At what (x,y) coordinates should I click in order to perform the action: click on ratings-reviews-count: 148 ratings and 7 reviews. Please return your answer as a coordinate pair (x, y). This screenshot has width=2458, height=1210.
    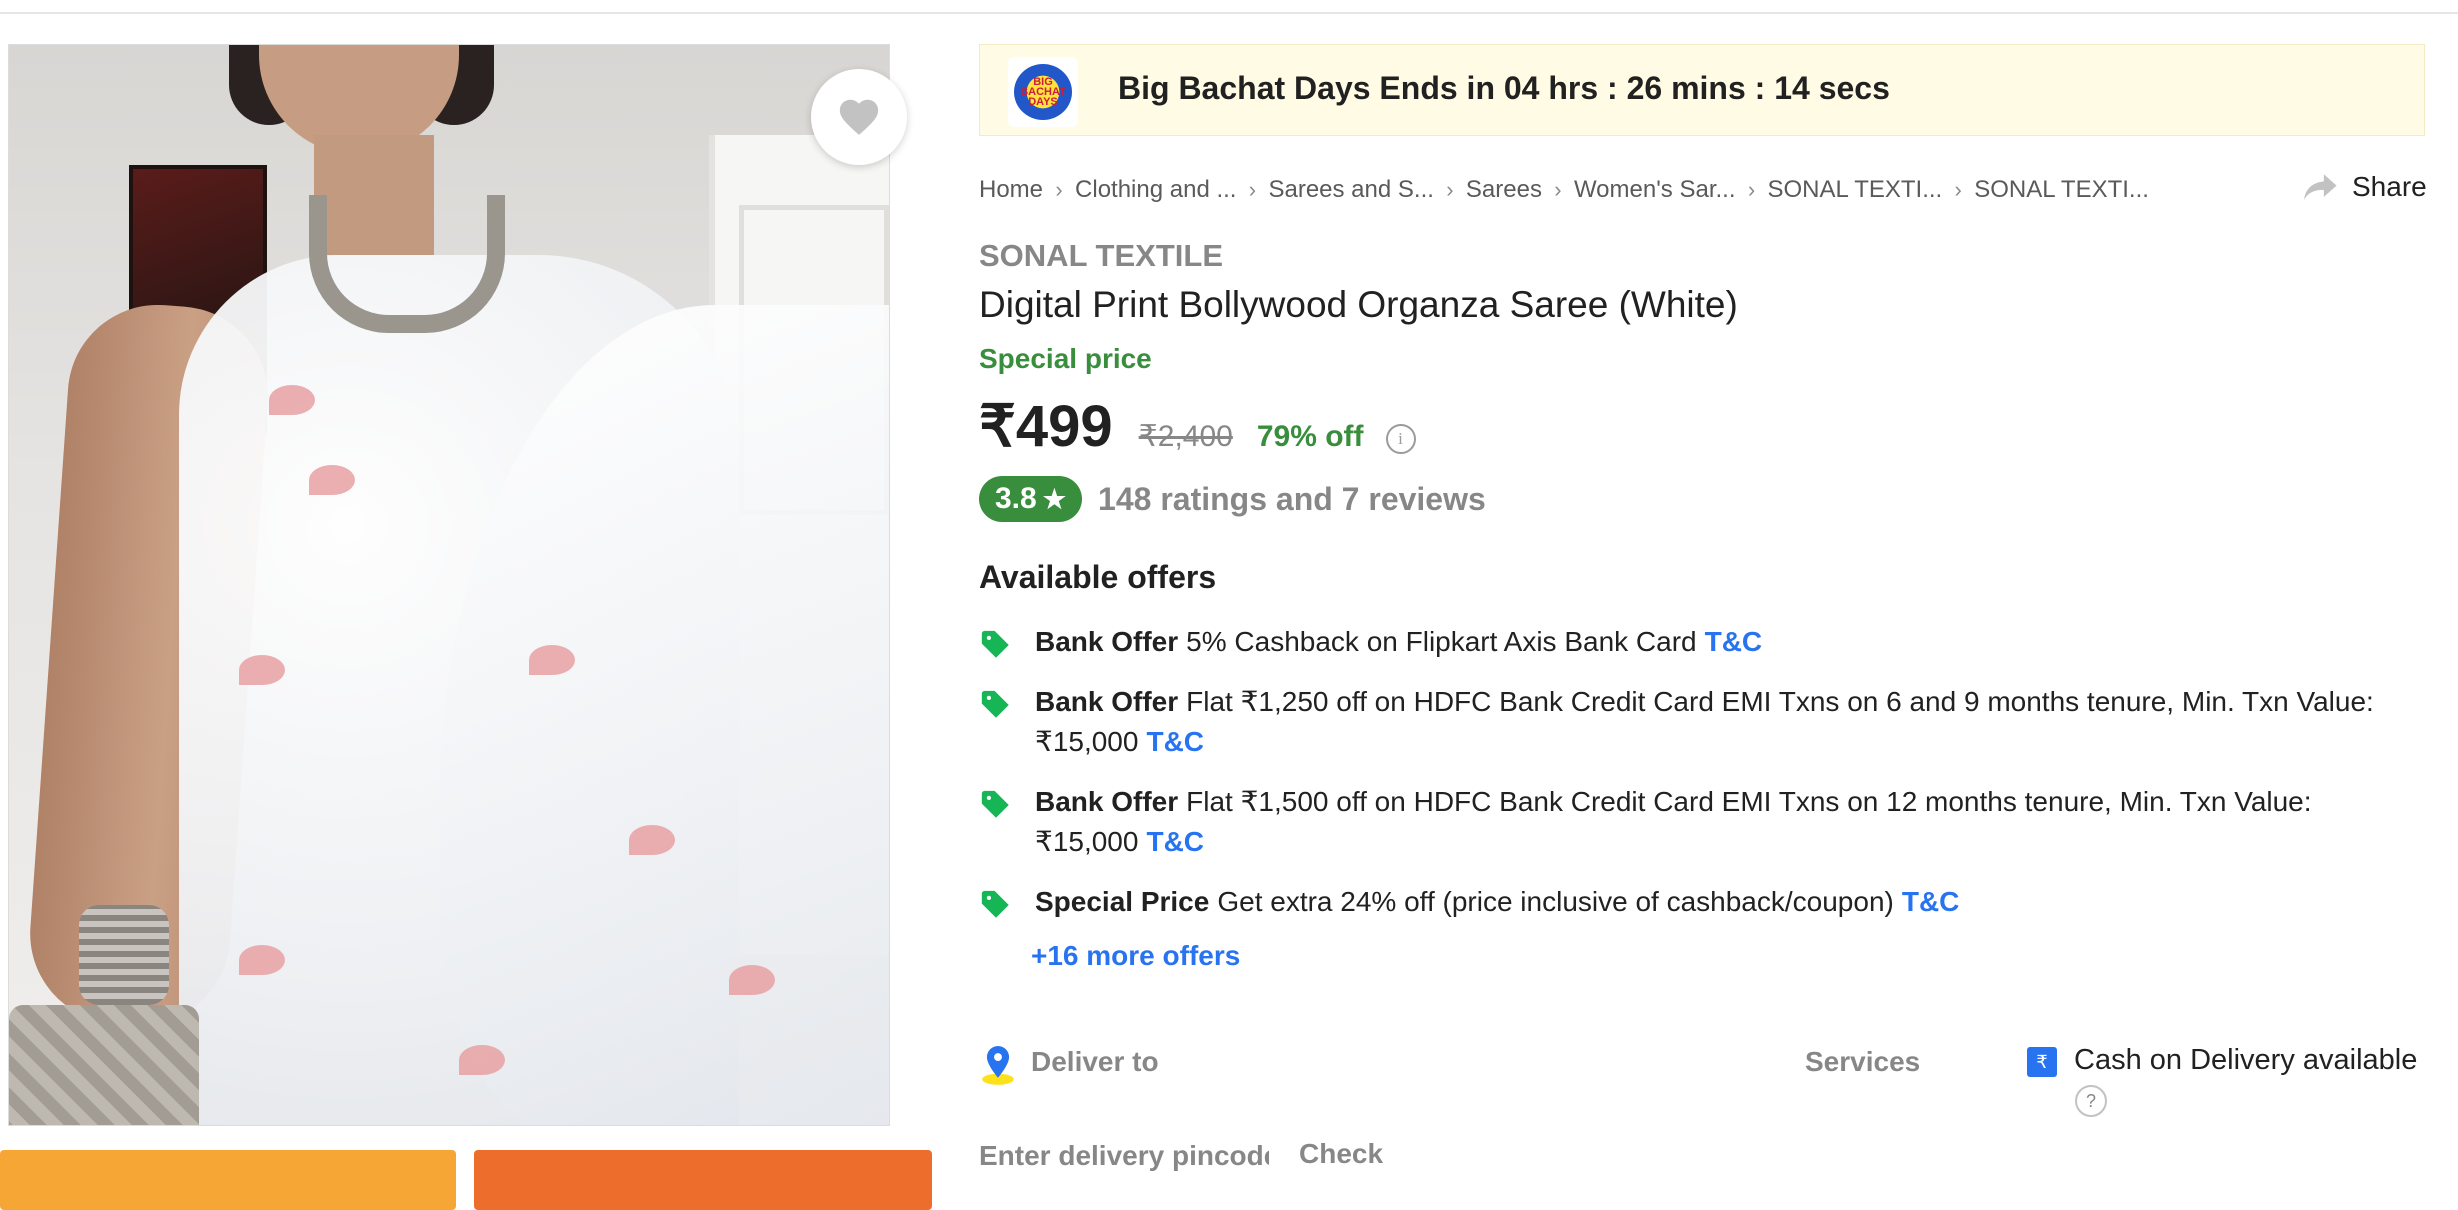
    Looking at the image, I should click on (1292, 499).